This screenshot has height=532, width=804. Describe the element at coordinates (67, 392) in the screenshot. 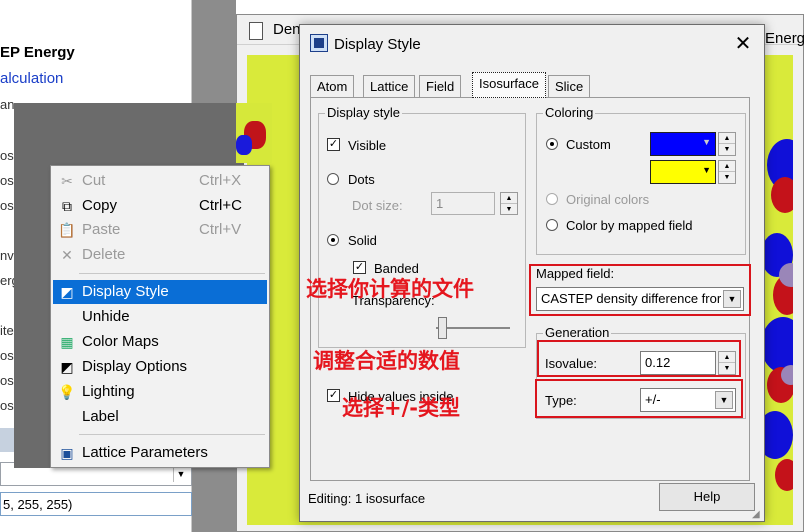

I see `lightbulb-icon: 💡` at that location.